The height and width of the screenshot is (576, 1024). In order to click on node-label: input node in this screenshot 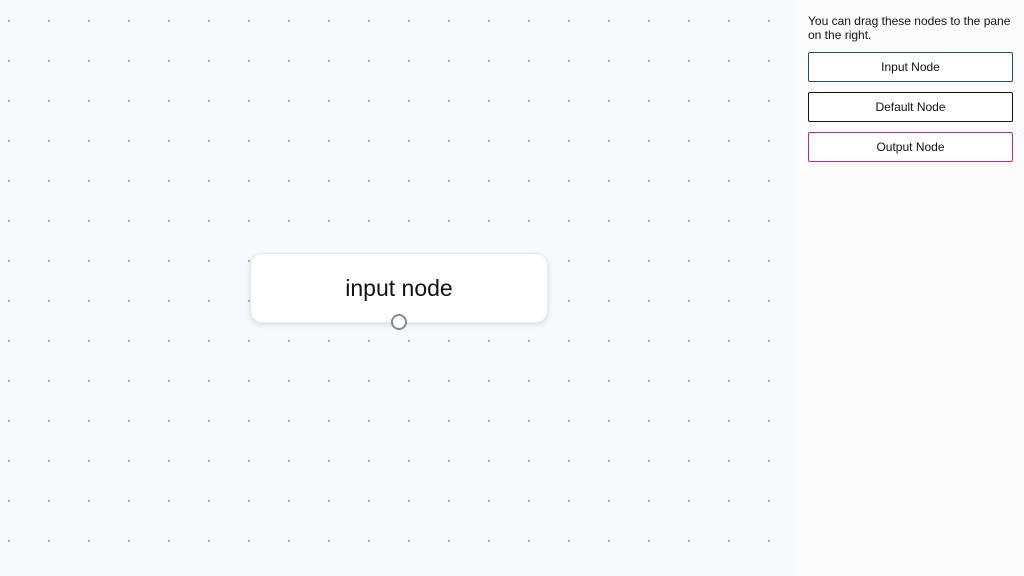, I will do `click(399, 287)`.